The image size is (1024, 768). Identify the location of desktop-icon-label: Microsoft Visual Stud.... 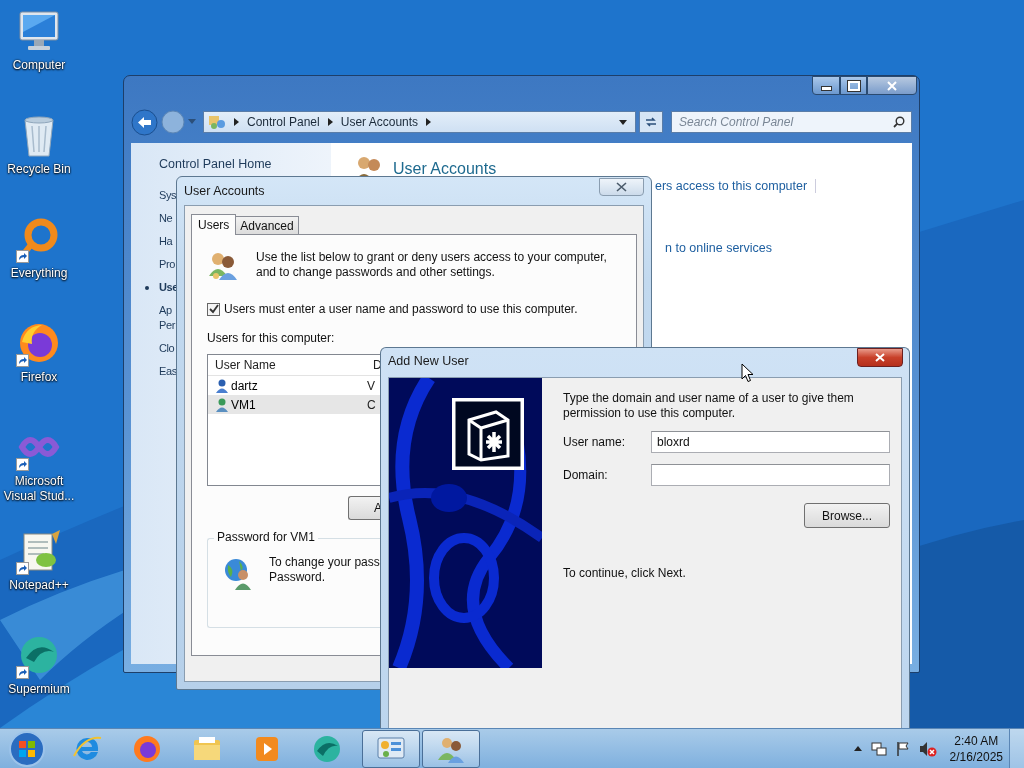
(39, 489).